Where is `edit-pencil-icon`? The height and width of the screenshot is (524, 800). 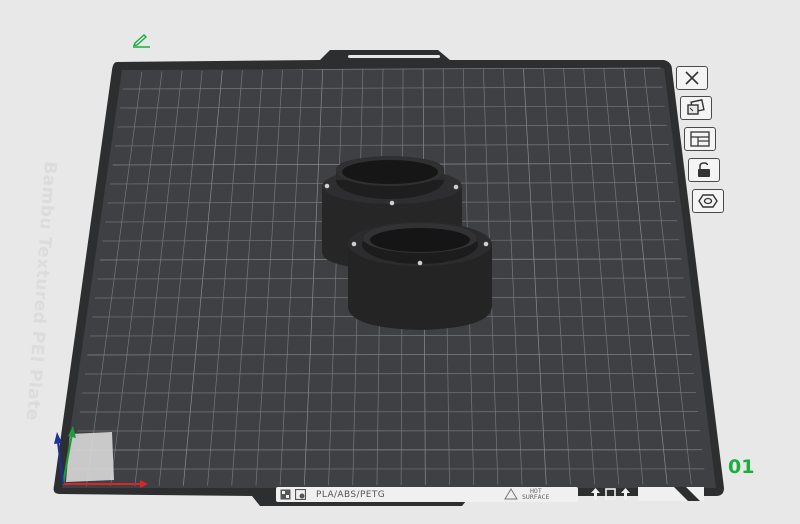 edit-pencil-icon is located at coordinates (142, 40).